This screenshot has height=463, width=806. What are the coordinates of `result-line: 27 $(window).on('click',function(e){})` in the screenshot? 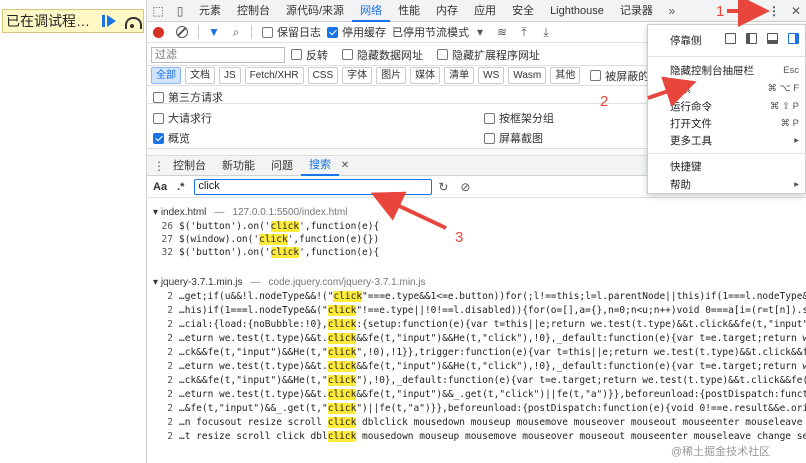 It's located at (476, 240).